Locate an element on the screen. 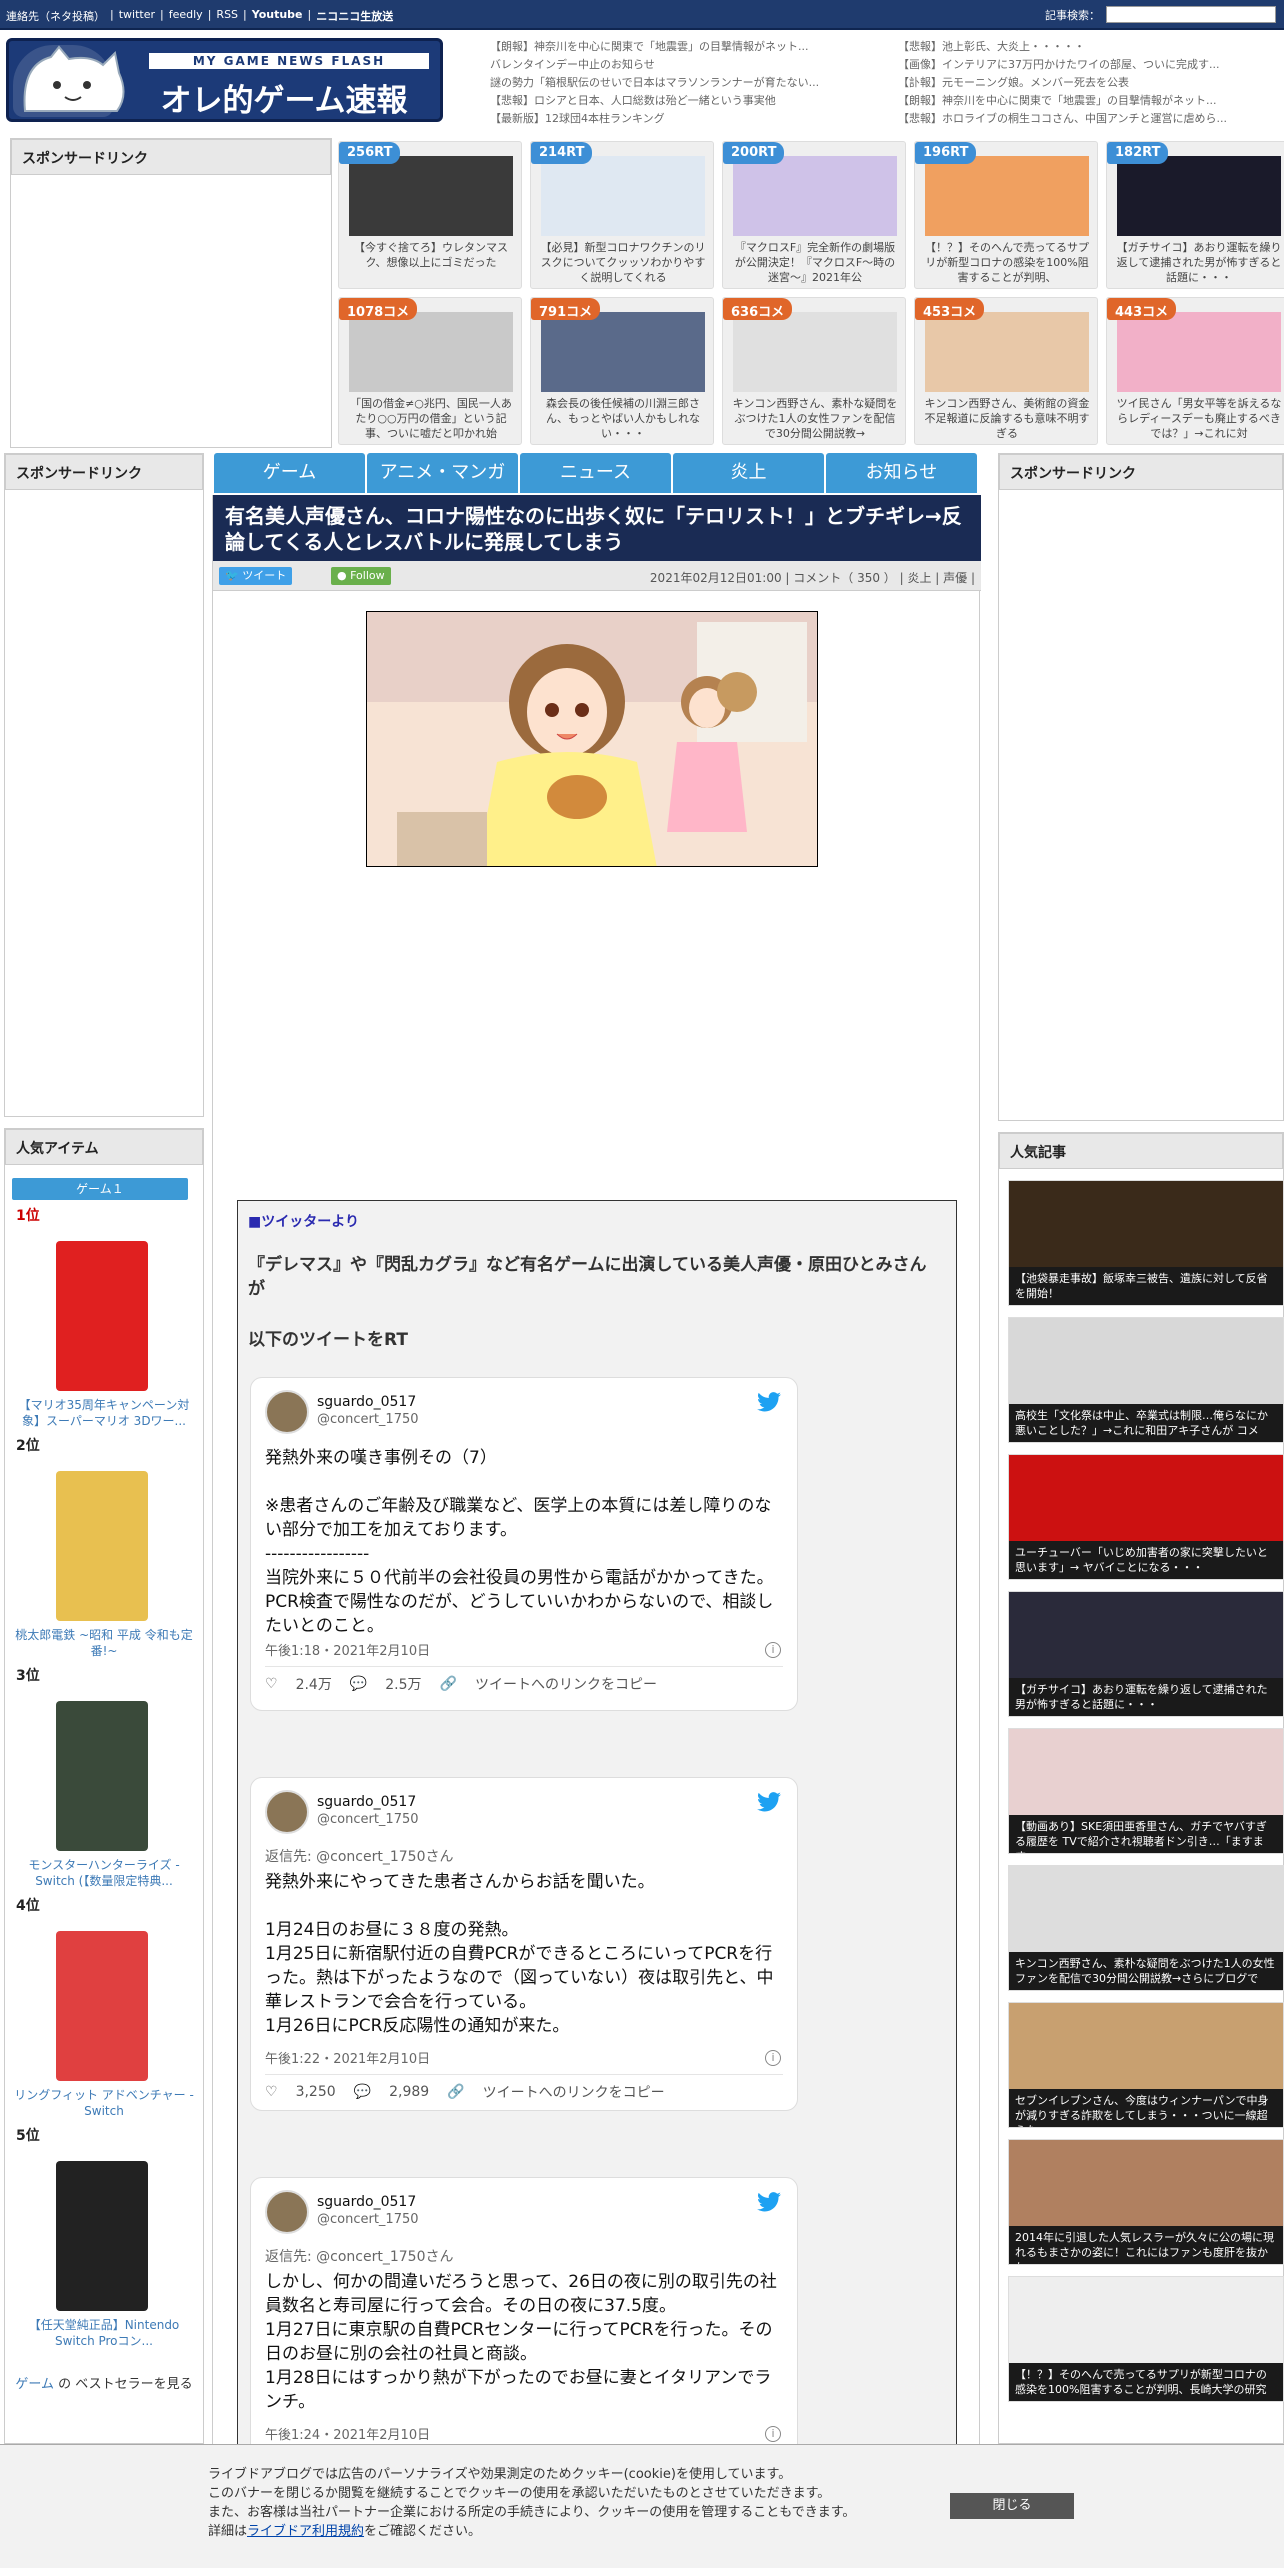 This screenshot has width=1284, height=2568. tab-1: アニメ・マンガ is located at coordinates (442, 473).